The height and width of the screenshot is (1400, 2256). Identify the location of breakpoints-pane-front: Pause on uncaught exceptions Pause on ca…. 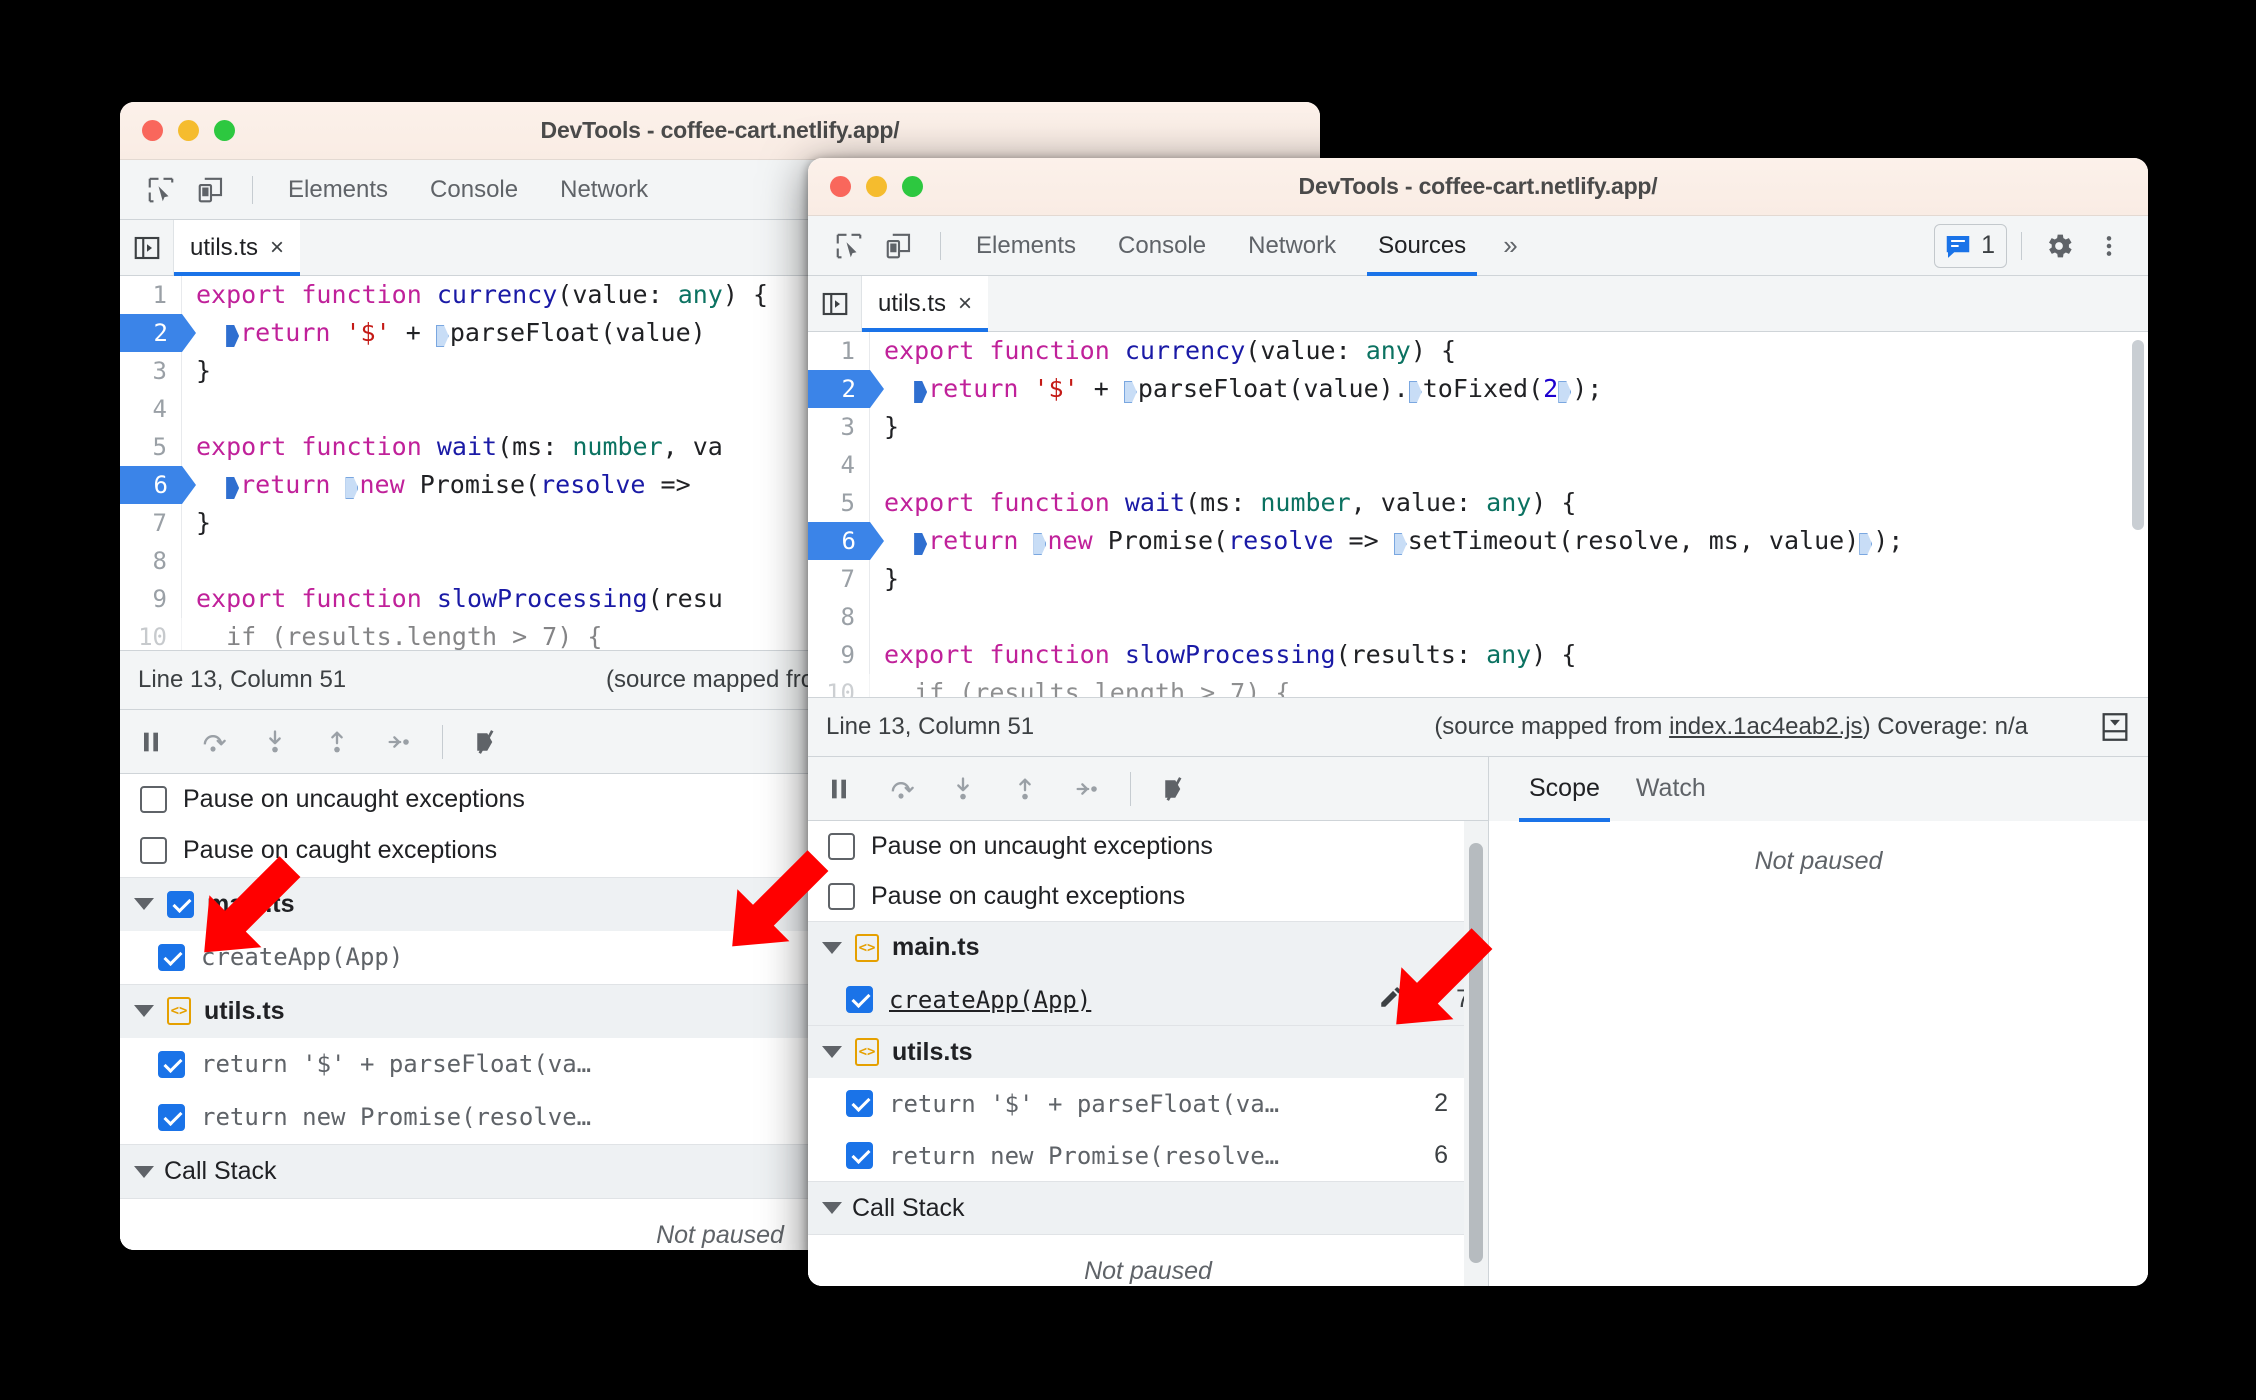
(1148, 1053).